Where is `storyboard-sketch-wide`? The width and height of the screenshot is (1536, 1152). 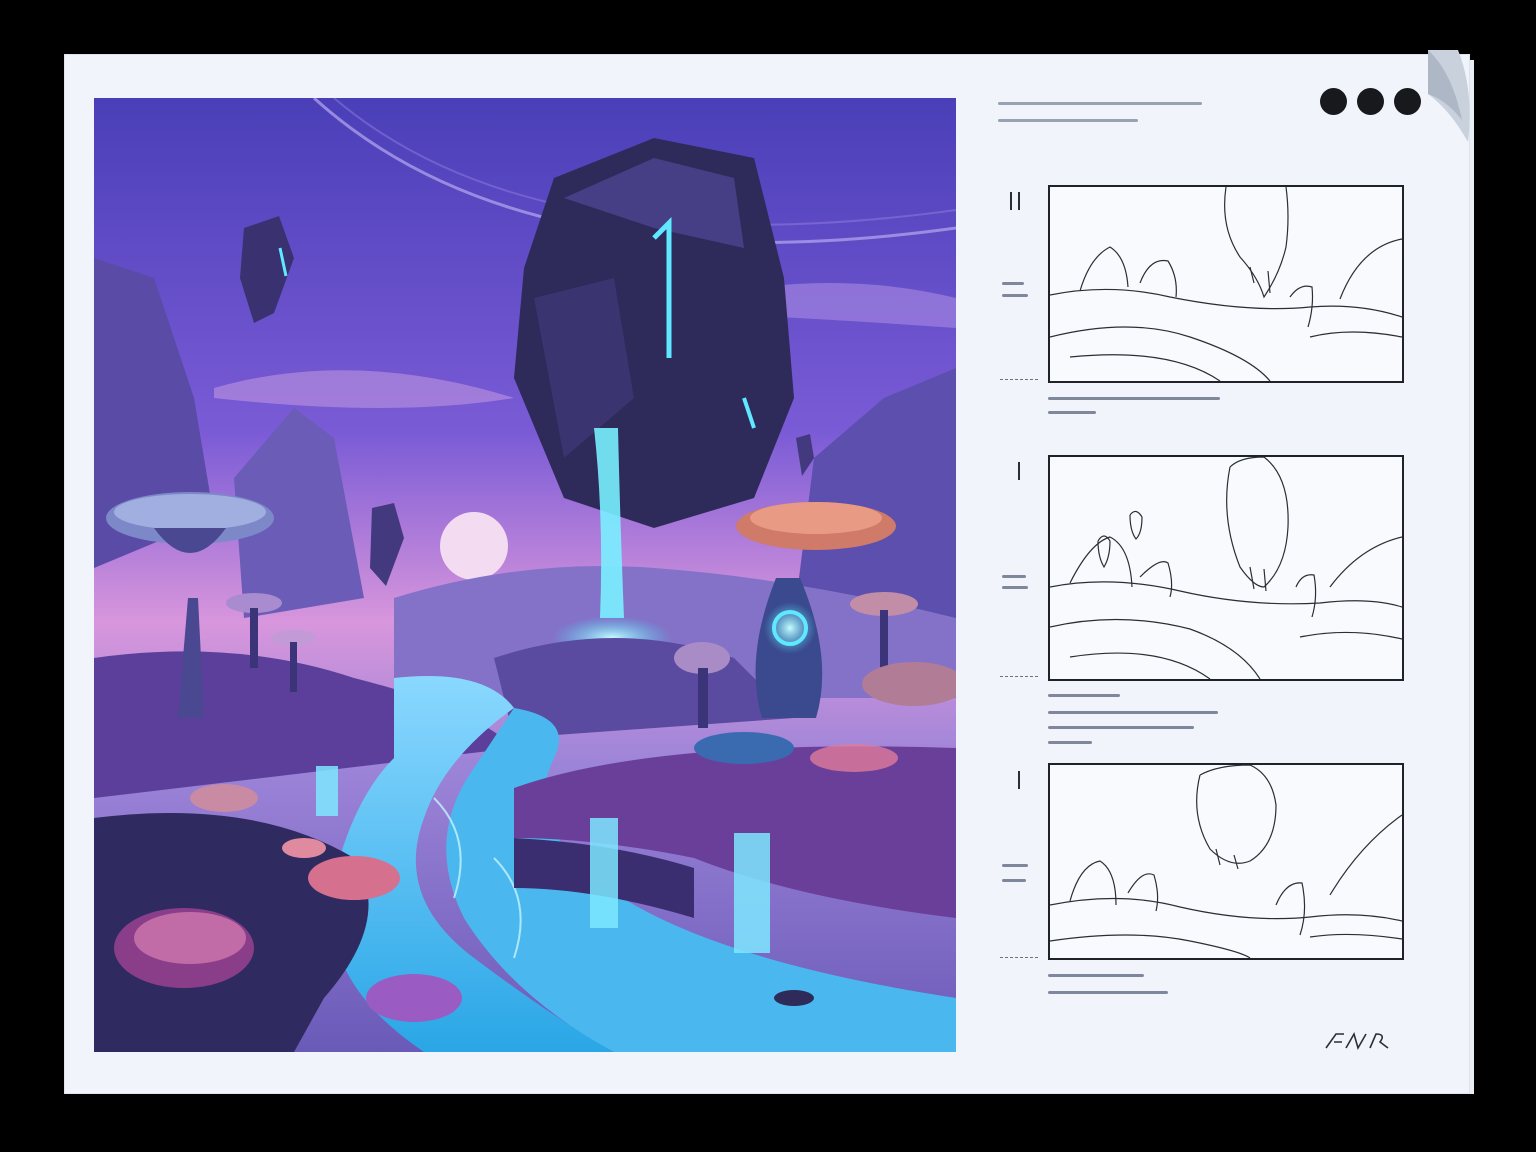
storyboard-sketch-wide is located at coordinates (1226, 284).